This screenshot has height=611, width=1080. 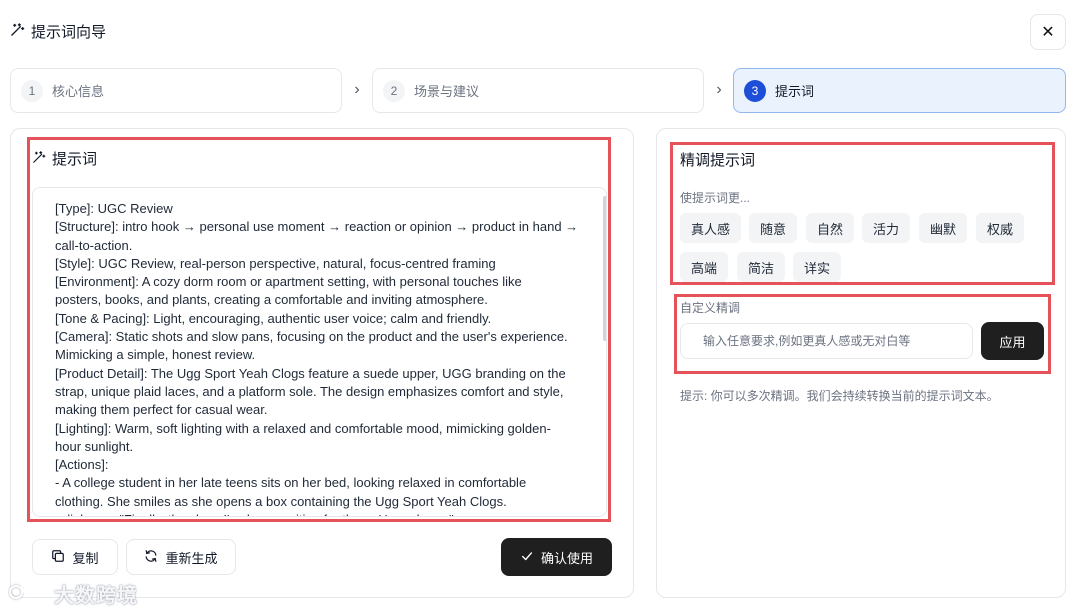 What do you see at coordinates (862, 334) in the screenshot?
I see `highlight-box-custom` at bounding box center [862, 334].